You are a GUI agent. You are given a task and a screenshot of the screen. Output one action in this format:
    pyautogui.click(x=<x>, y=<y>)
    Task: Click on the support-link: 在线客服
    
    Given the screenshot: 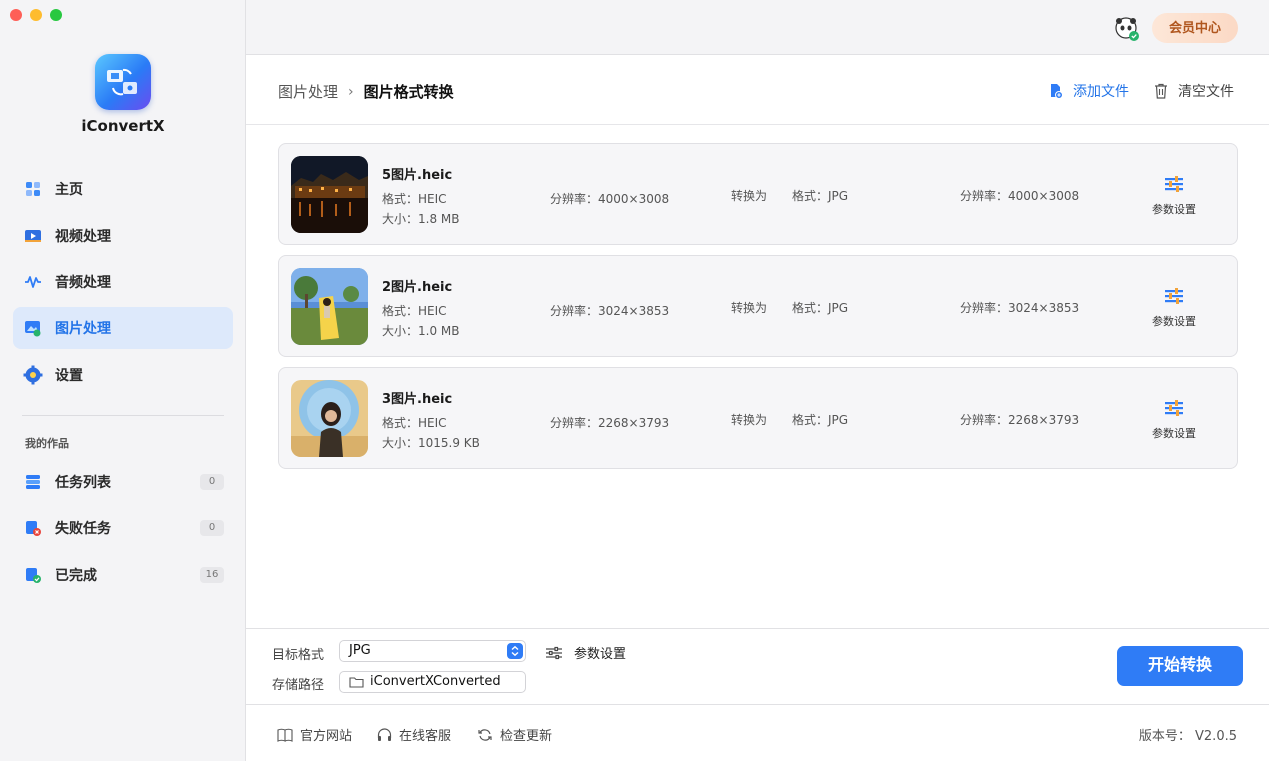 What is the action you would take?
    pyautogui.click(x=414, y=734)
    